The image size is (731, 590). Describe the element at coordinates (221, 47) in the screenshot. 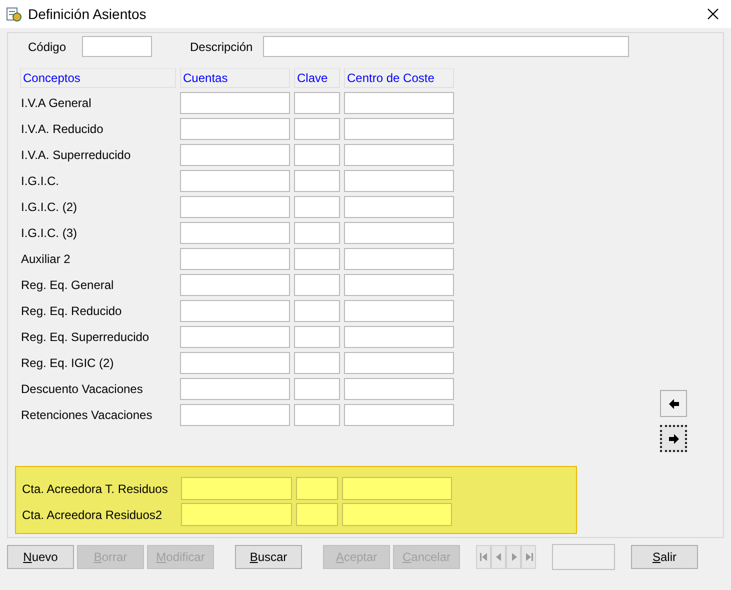

I see `field-label: Descripción` at that location.